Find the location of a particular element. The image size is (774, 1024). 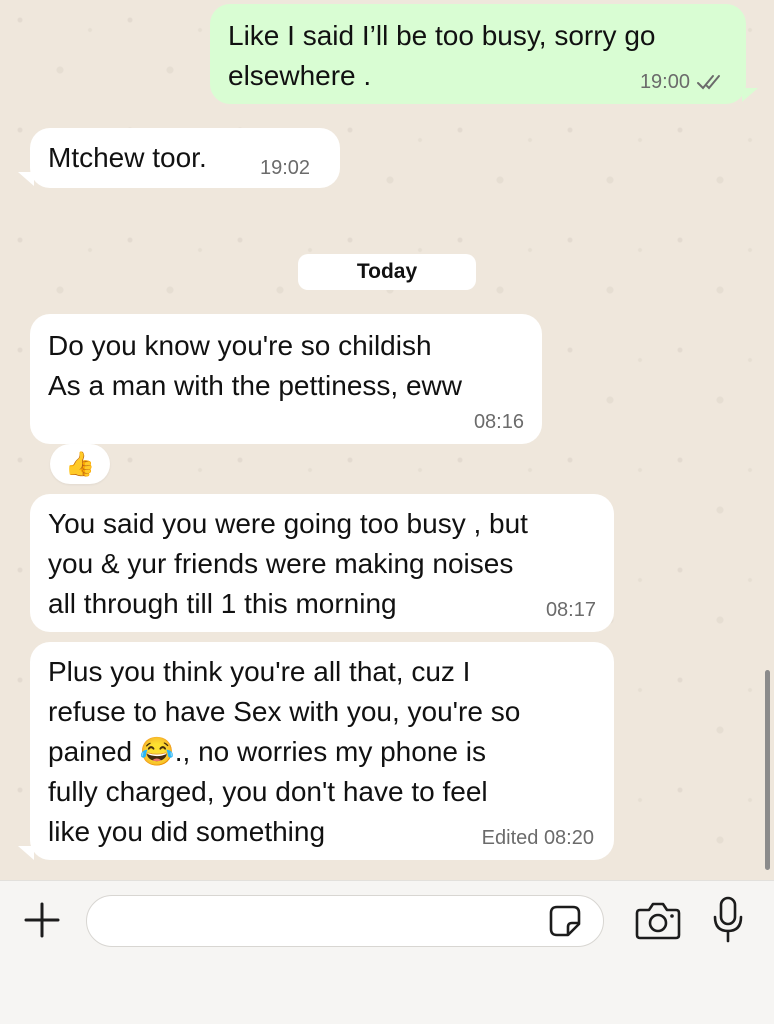

message-meta: 08:16 is located at coordinates (499, 422).